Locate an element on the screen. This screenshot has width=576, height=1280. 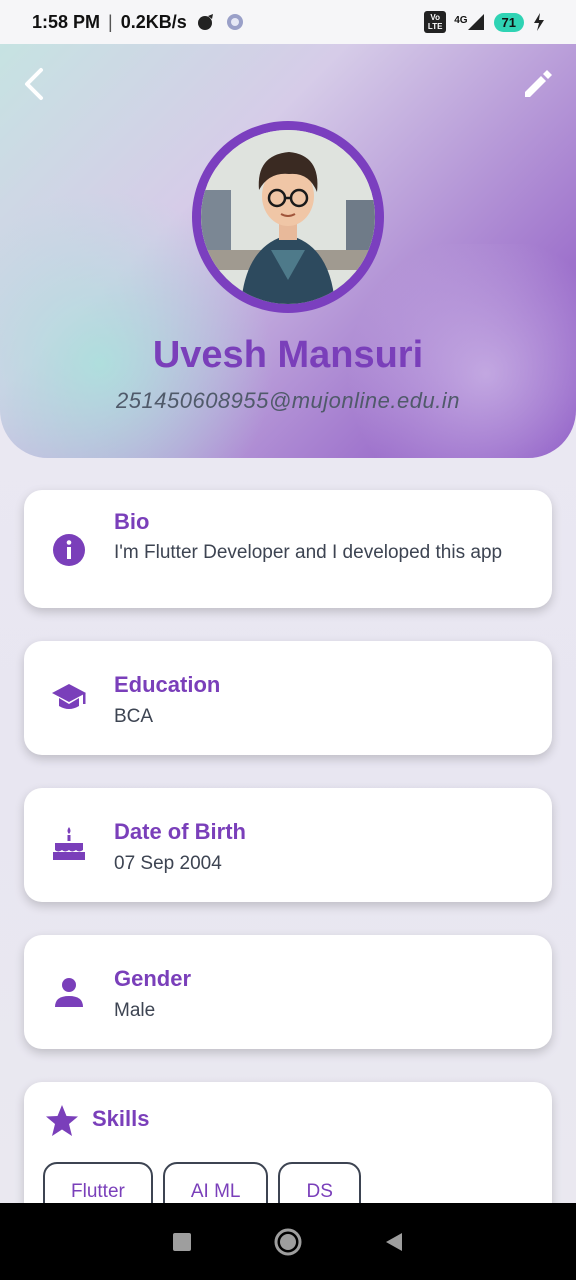
profile-email: 251450608955@mujonline.edu.in is located at coordinates (288, 400).